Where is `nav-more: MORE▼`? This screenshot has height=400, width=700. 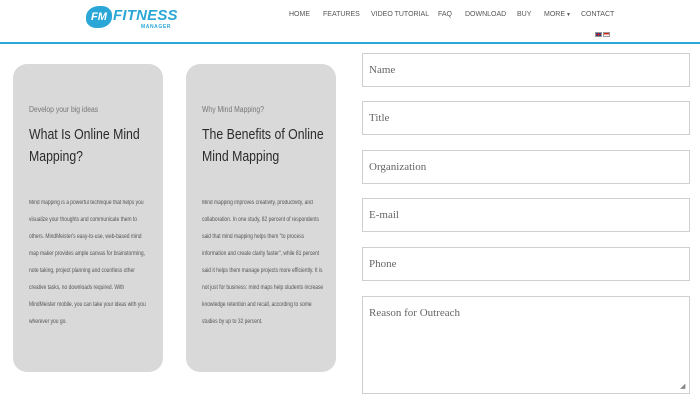
nav-more: MORE▼ is located at coordinates (557, 14).